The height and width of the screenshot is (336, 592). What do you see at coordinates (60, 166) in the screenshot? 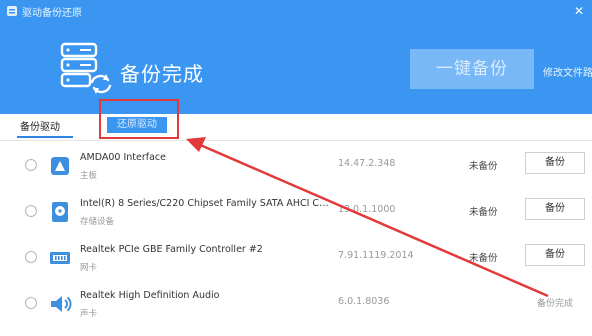
I see `chip-icon` at bounding box center [60, 166].